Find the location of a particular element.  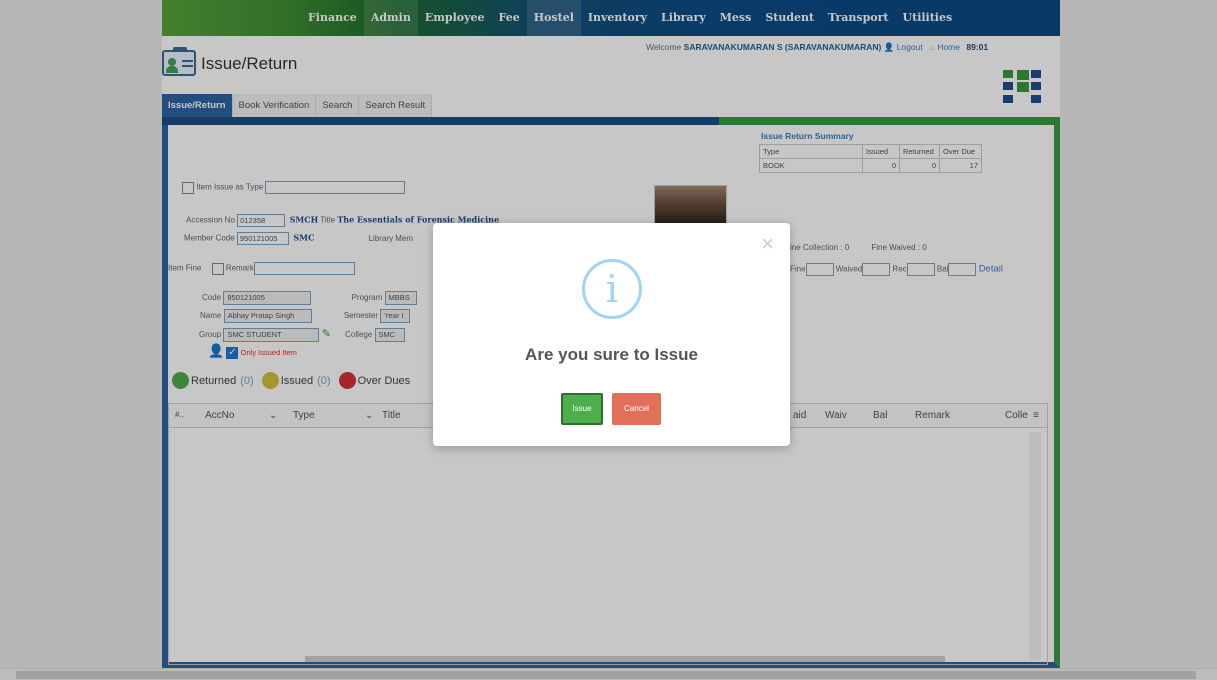

confirm-dialog: × i Are you sure to Issue Issue Cancel is located at coordinates (611, 334).